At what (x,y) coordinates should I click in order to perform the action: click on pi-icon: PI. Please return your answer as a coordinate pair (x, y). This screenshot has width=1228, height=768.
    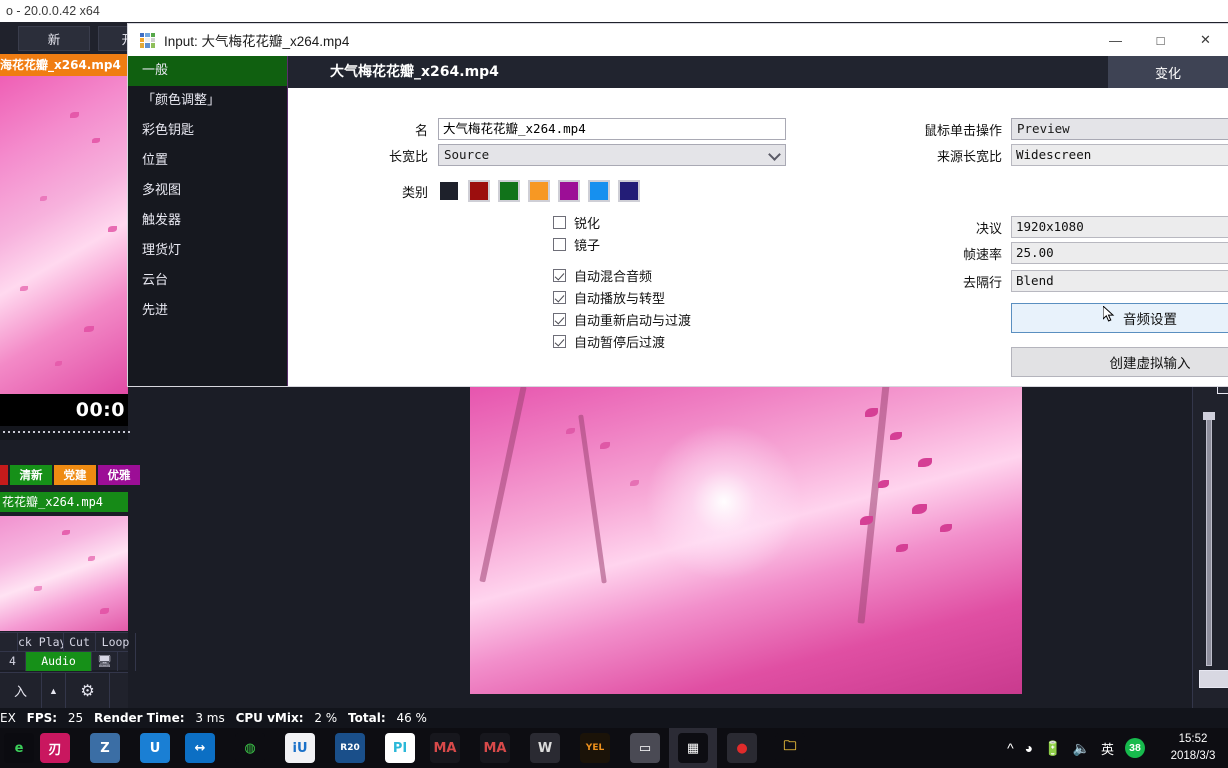
    Looking at the image, I should click on (400, 748).